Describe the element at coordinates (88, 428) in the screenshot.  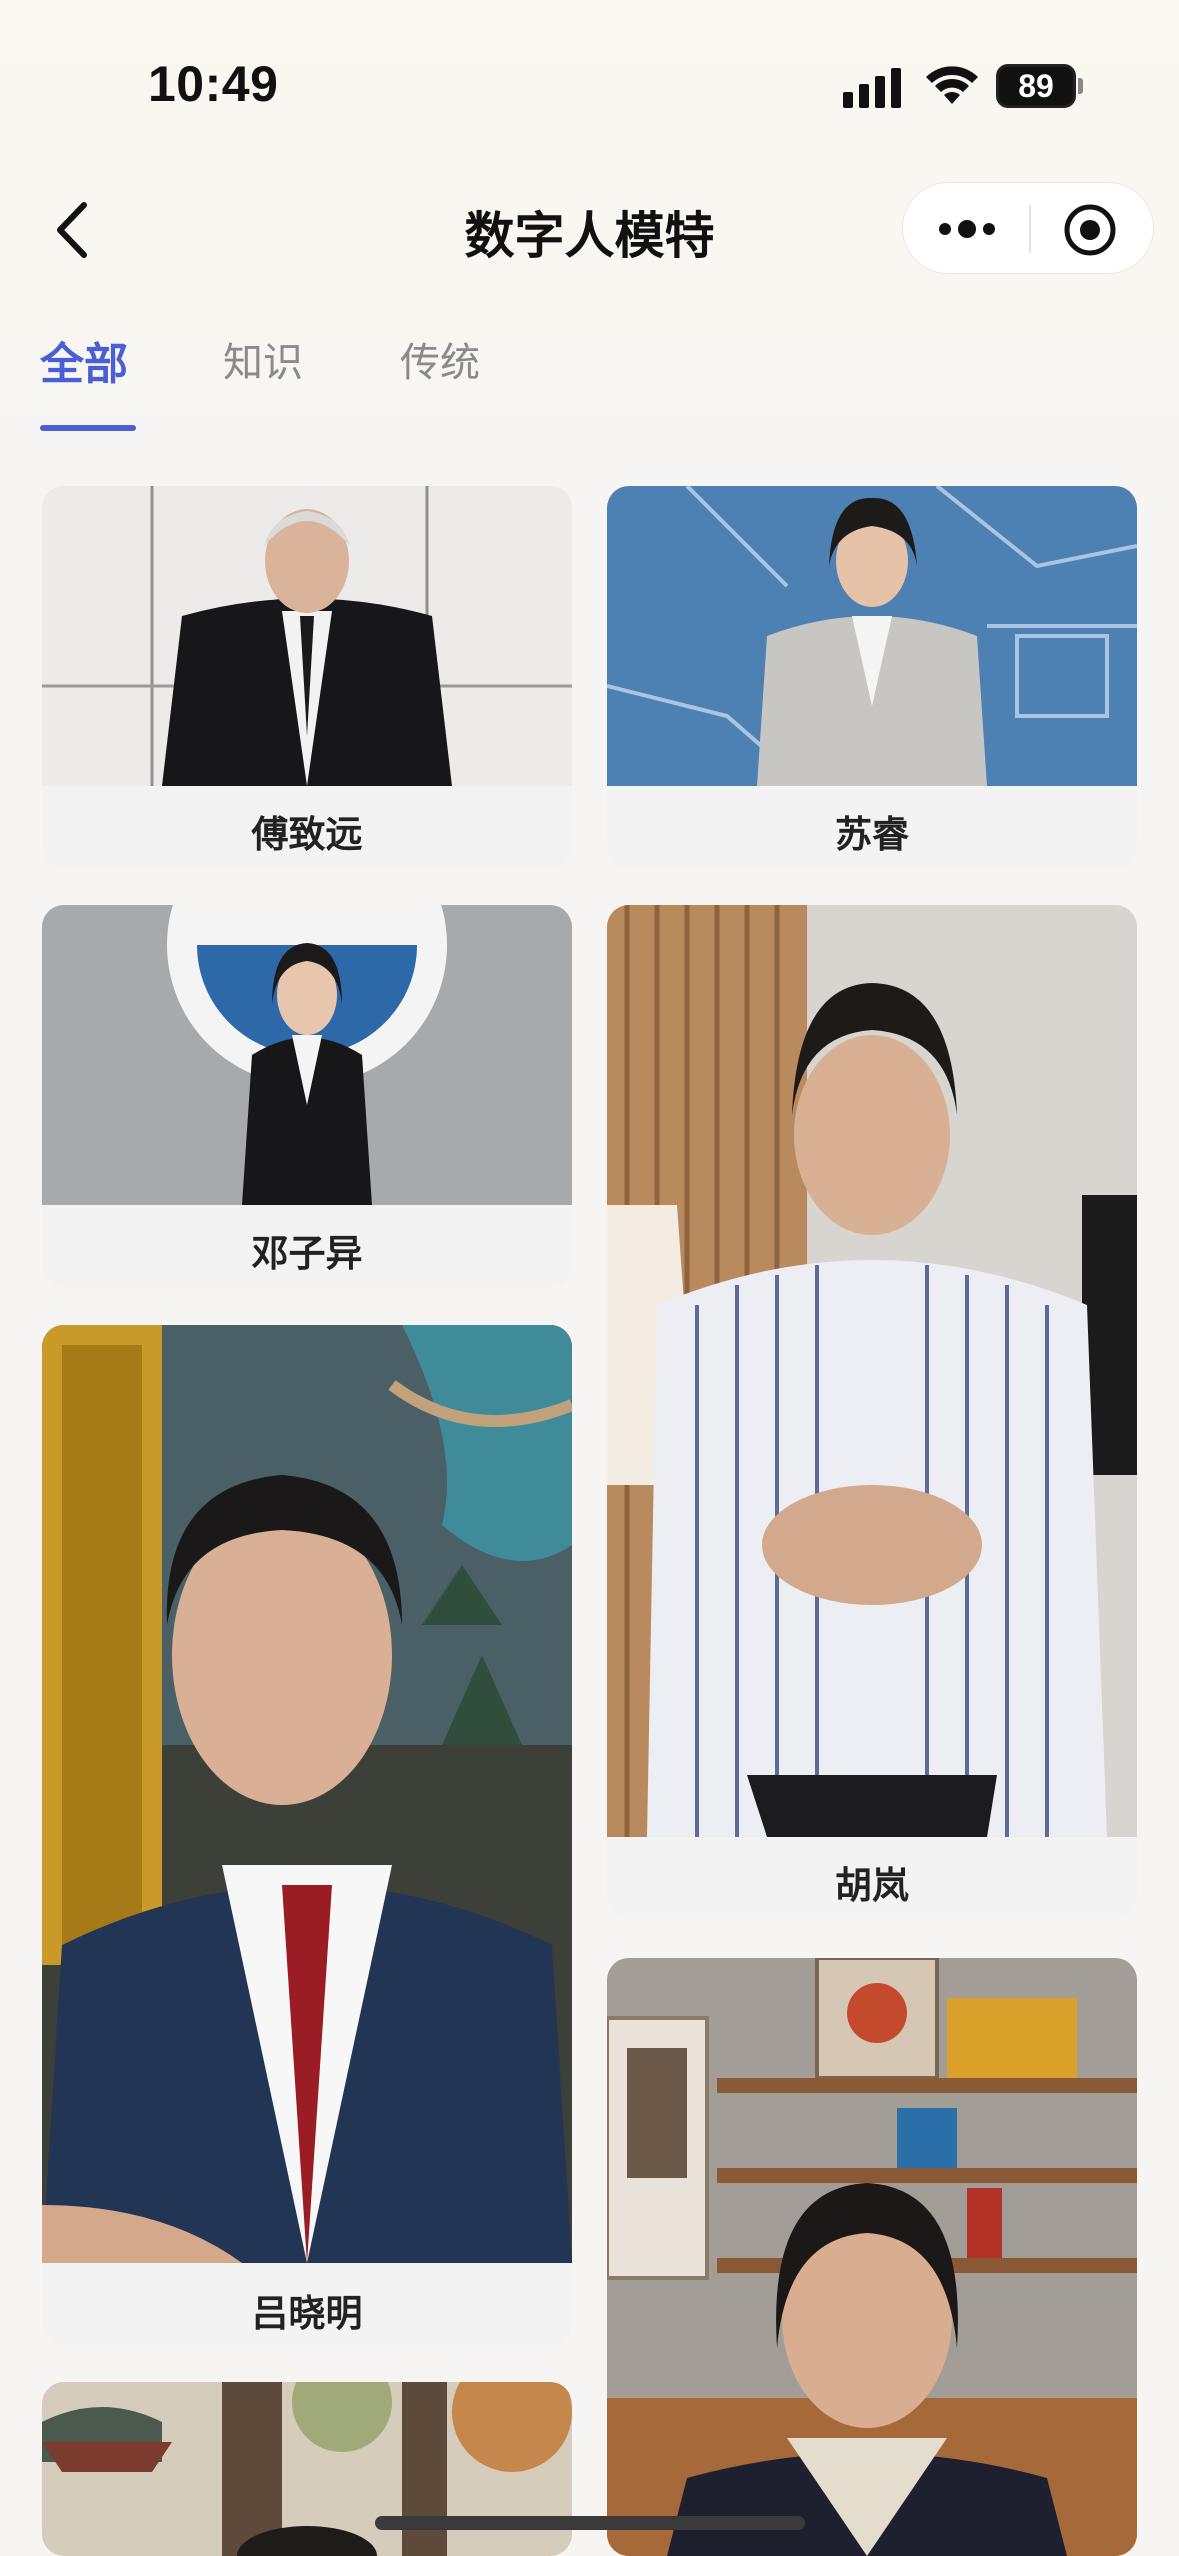
I see `active-tab-indicator` at that location.